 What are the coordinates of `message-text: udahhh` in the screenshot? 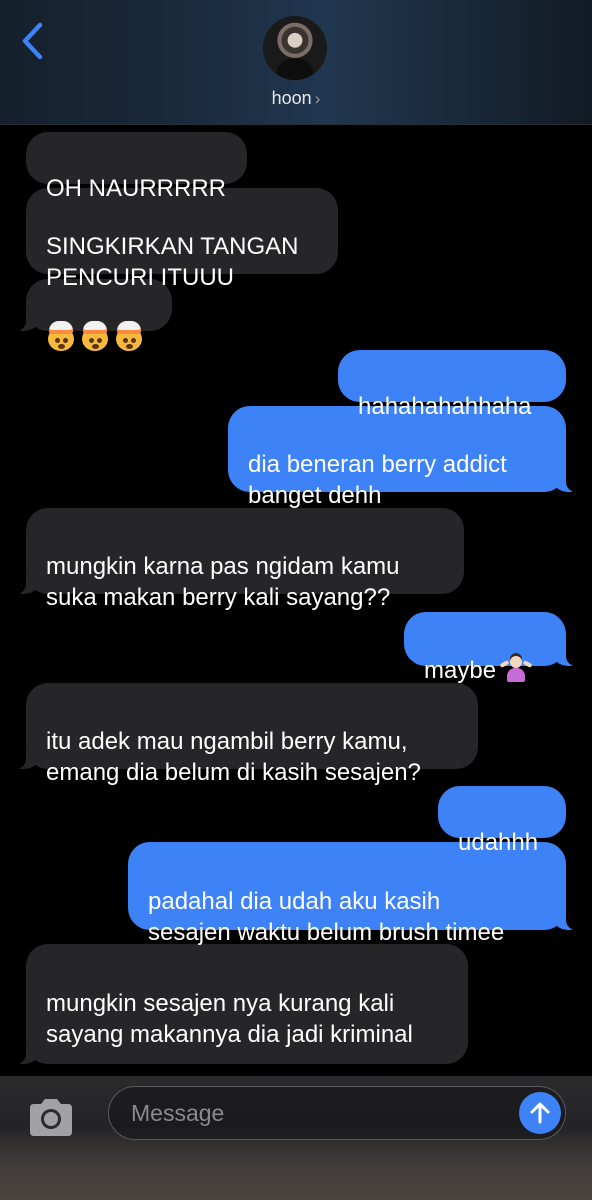 It's located at (498, 842).